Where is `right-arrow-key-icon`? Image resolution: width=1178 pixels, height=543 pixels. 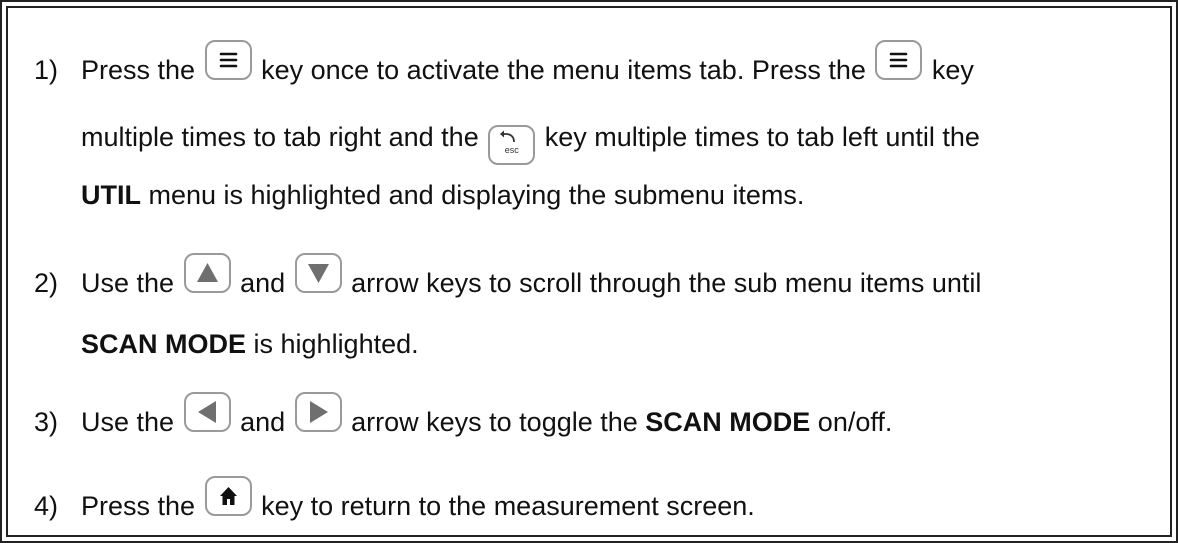
right-arrow-key-icon is located at coordinates (318, 411).